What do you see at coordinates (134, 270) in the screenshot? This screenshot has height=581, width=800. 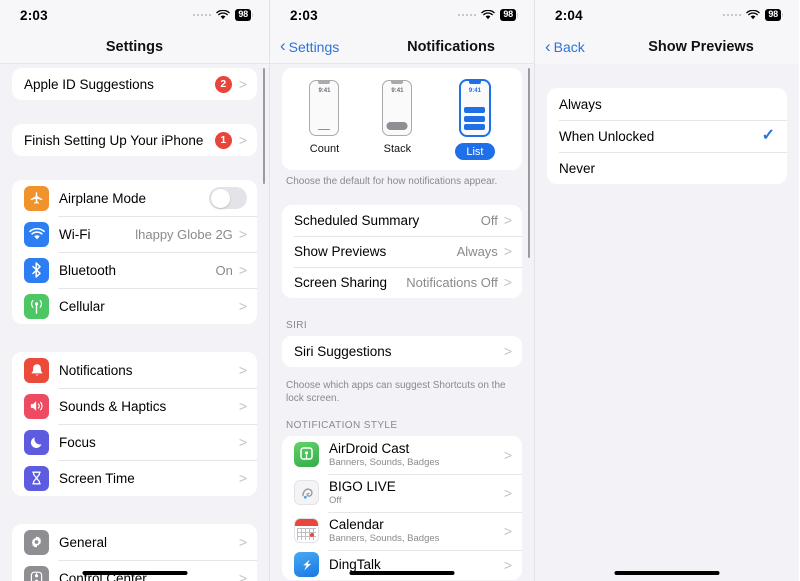 I see `sidebar-item-bluetooth: Bluetooth On >` at bounding box center [134, 270].